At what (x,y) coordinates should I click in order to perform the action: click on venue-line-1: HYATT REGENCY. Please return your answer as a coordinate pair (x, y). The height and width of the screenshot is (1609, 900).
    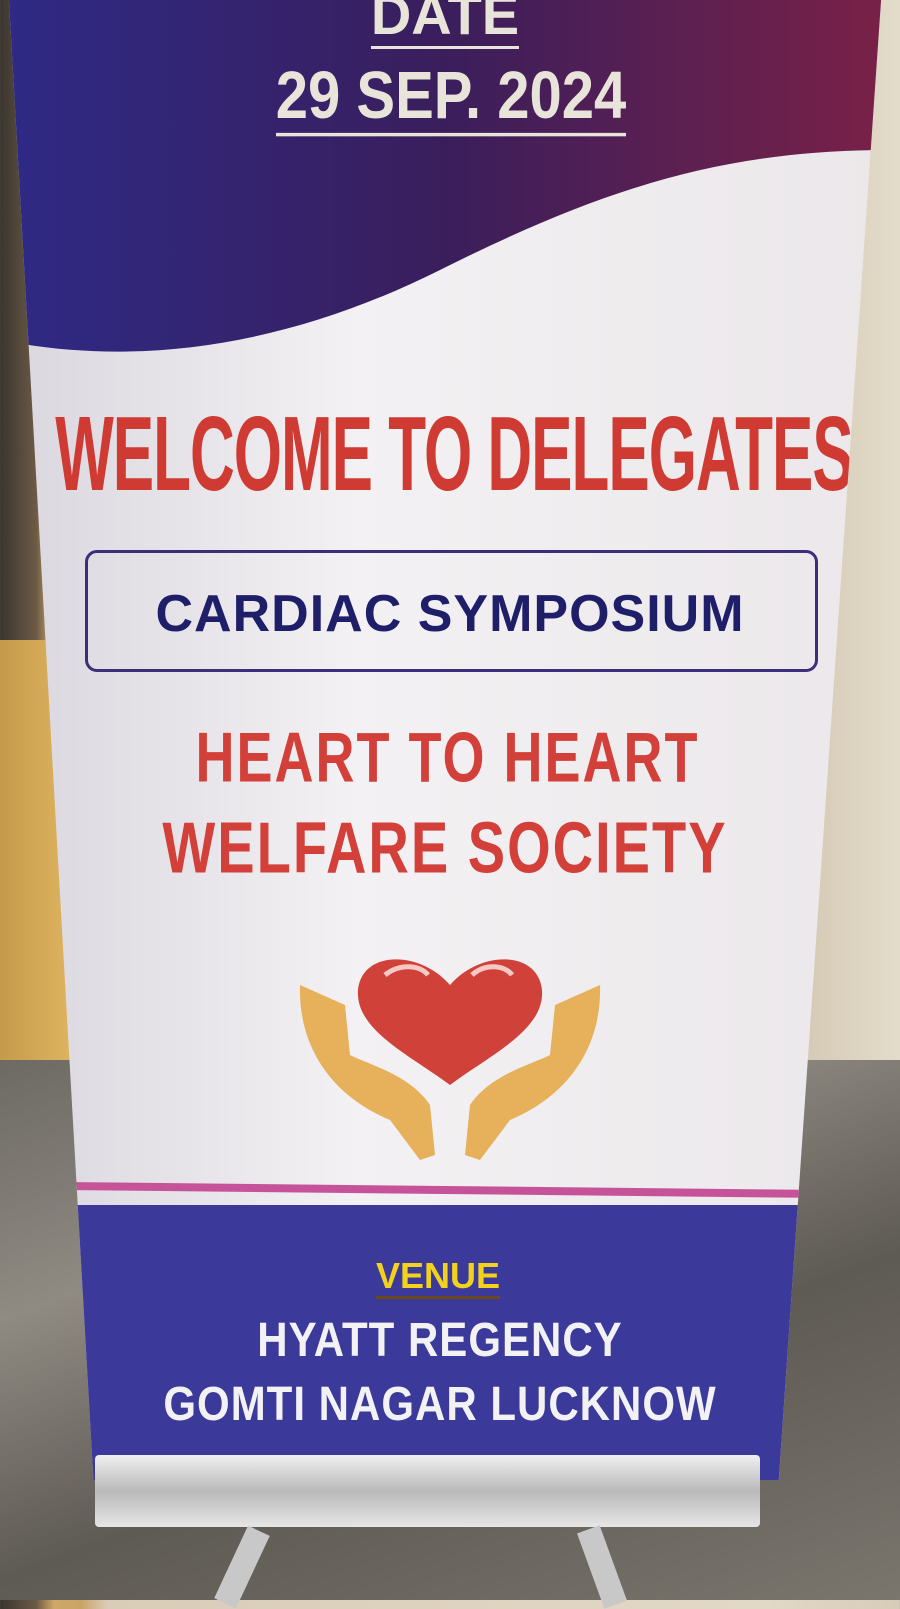
    Looking at the image, I should click on (440, 1339).